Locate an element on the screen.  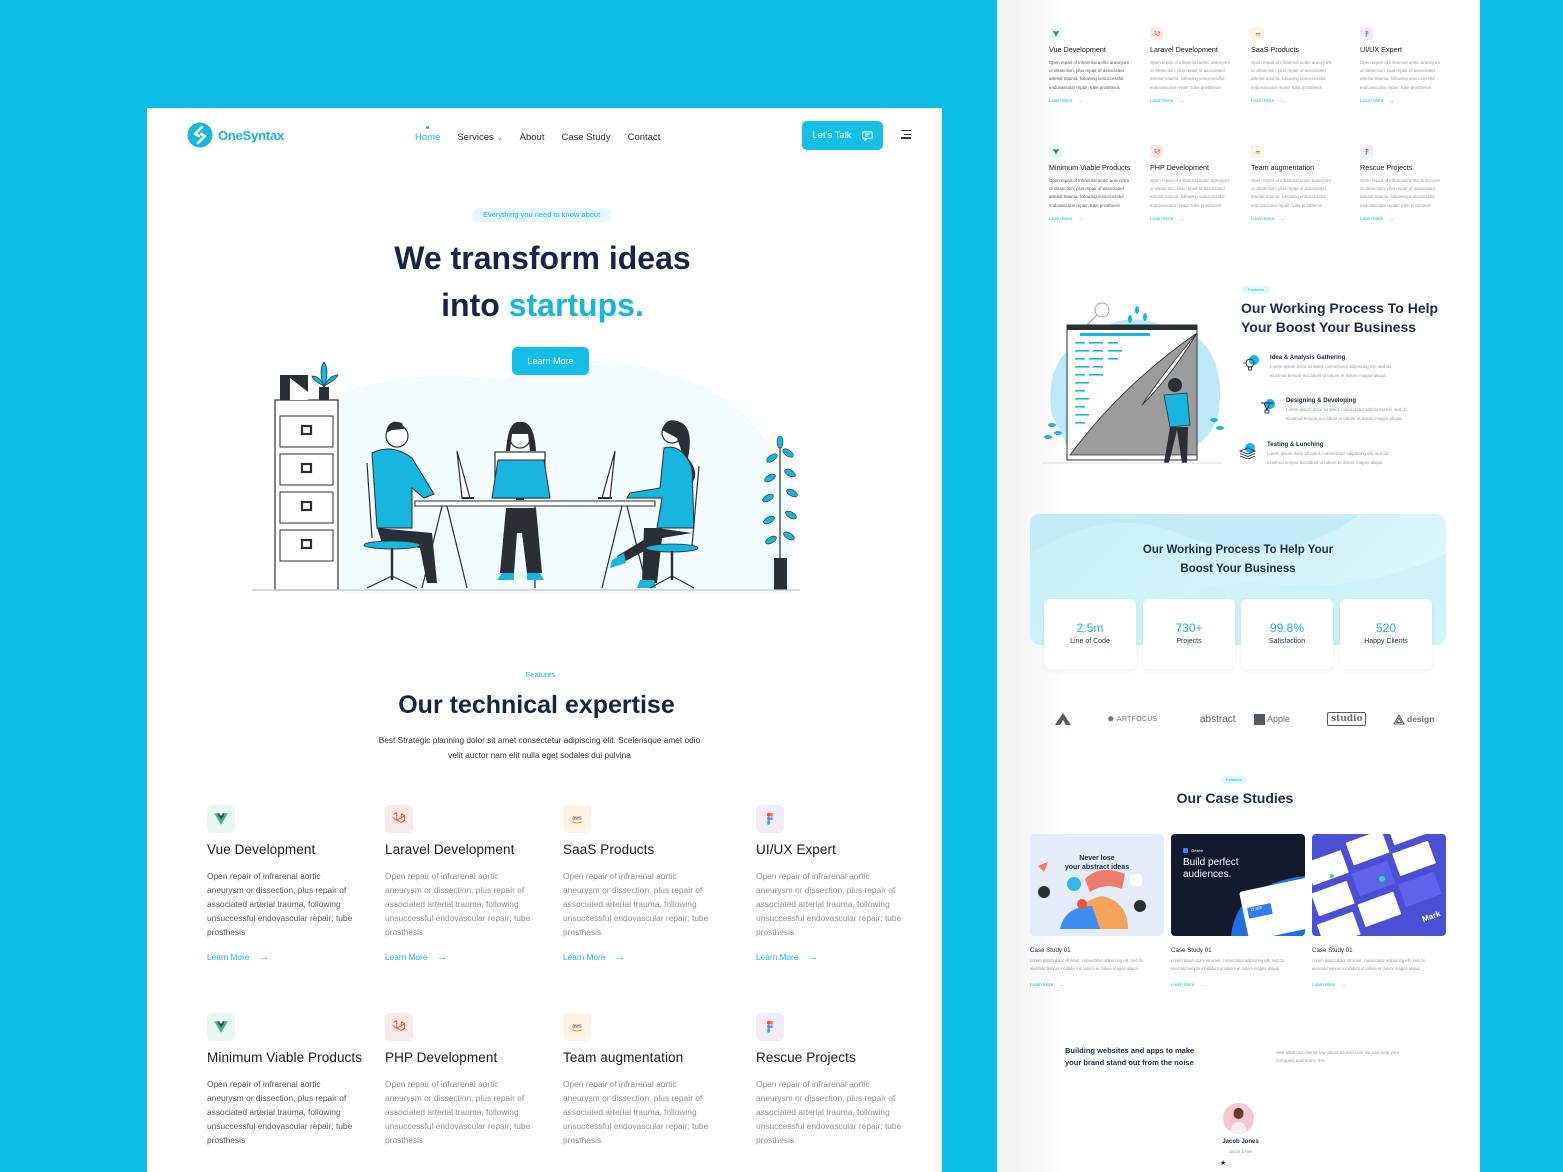
lets-talk-button: Let's Talk is located at coordinates (842, 135).